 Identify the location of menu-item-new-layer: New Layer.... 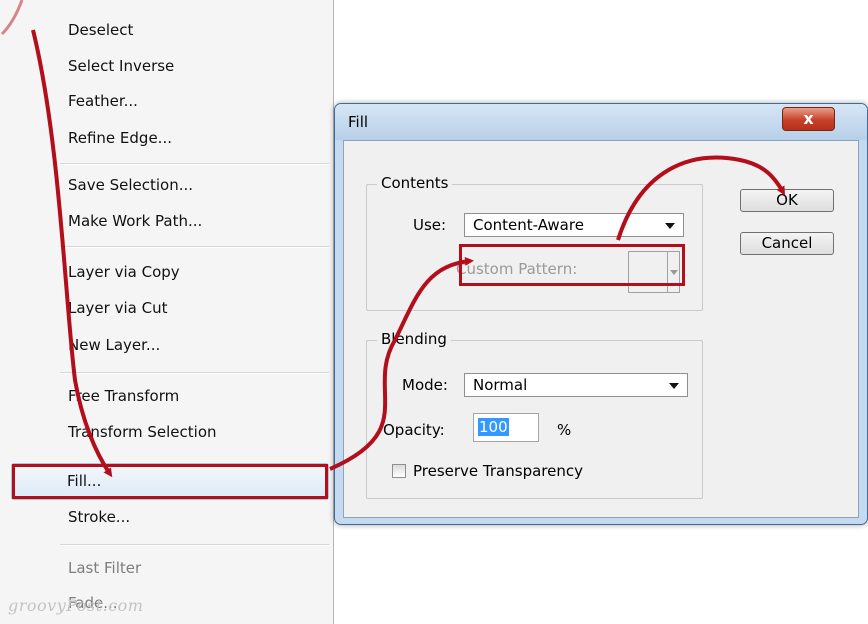
(171, 345).